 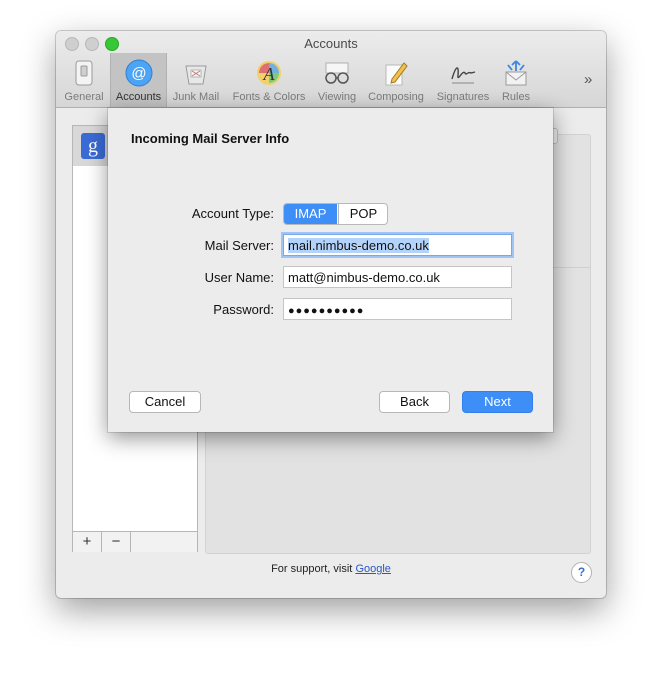 I want to click on fonts-colors-icon: A, so click(x=269, y=73).